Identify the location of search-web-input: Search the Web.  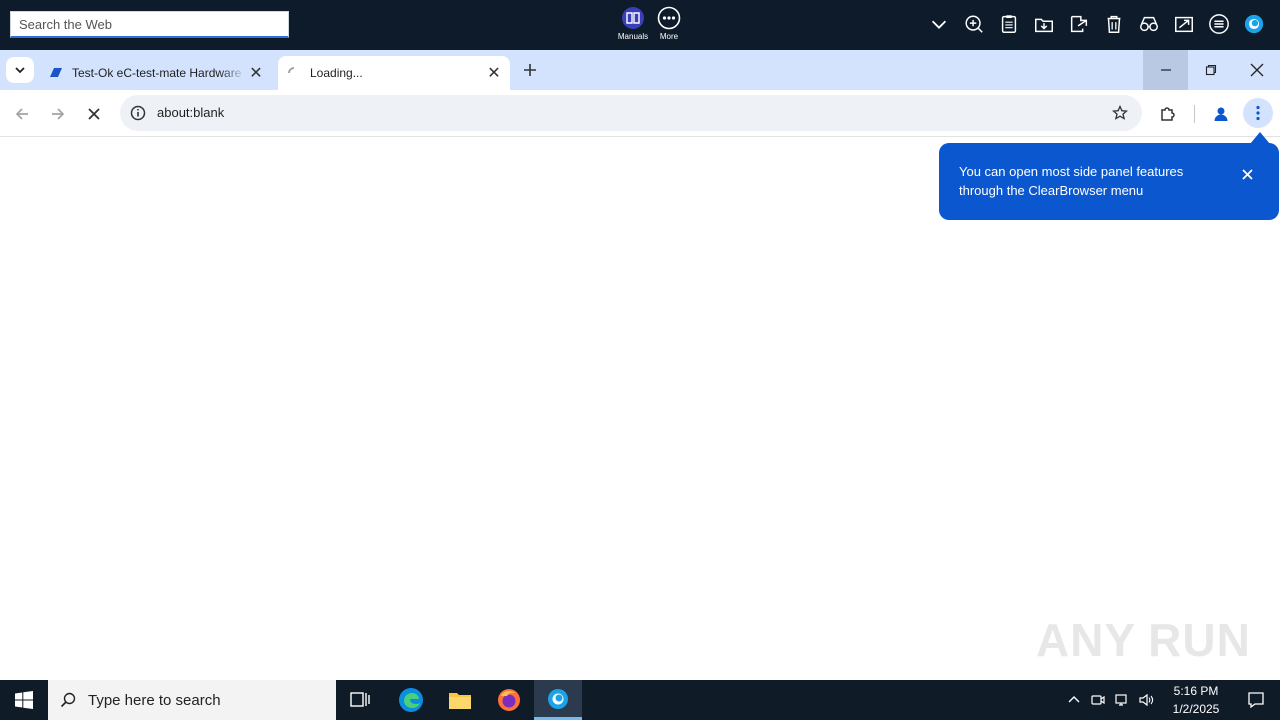
(149, 24).